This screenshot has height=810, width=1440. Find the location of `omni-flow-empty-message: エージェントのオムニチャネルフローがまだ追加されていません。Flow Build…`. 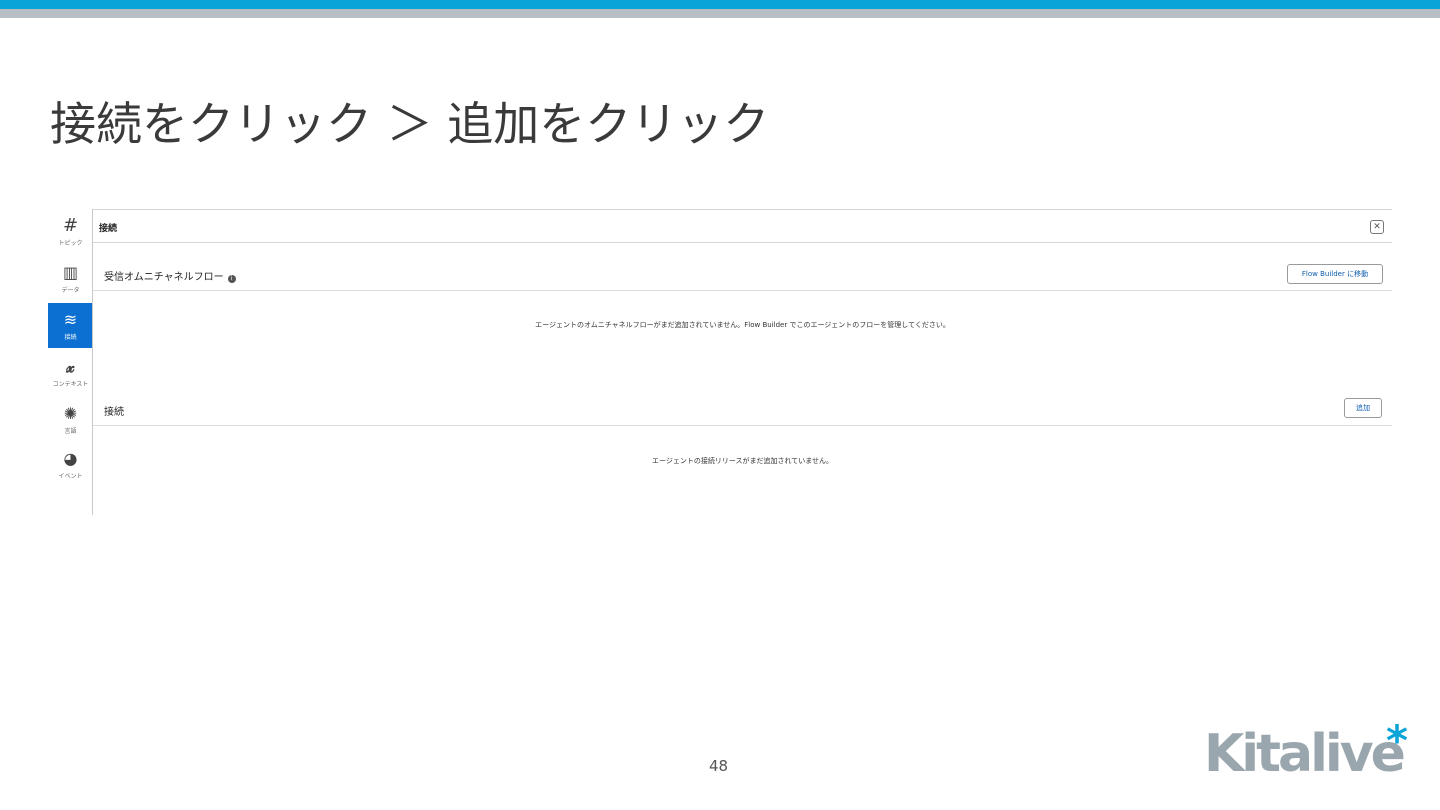

omni-flow-empty-message: エージェントのオムニチャネルフローがまだ追加されていません。Flow Build… is located at coordinates (742, 325).